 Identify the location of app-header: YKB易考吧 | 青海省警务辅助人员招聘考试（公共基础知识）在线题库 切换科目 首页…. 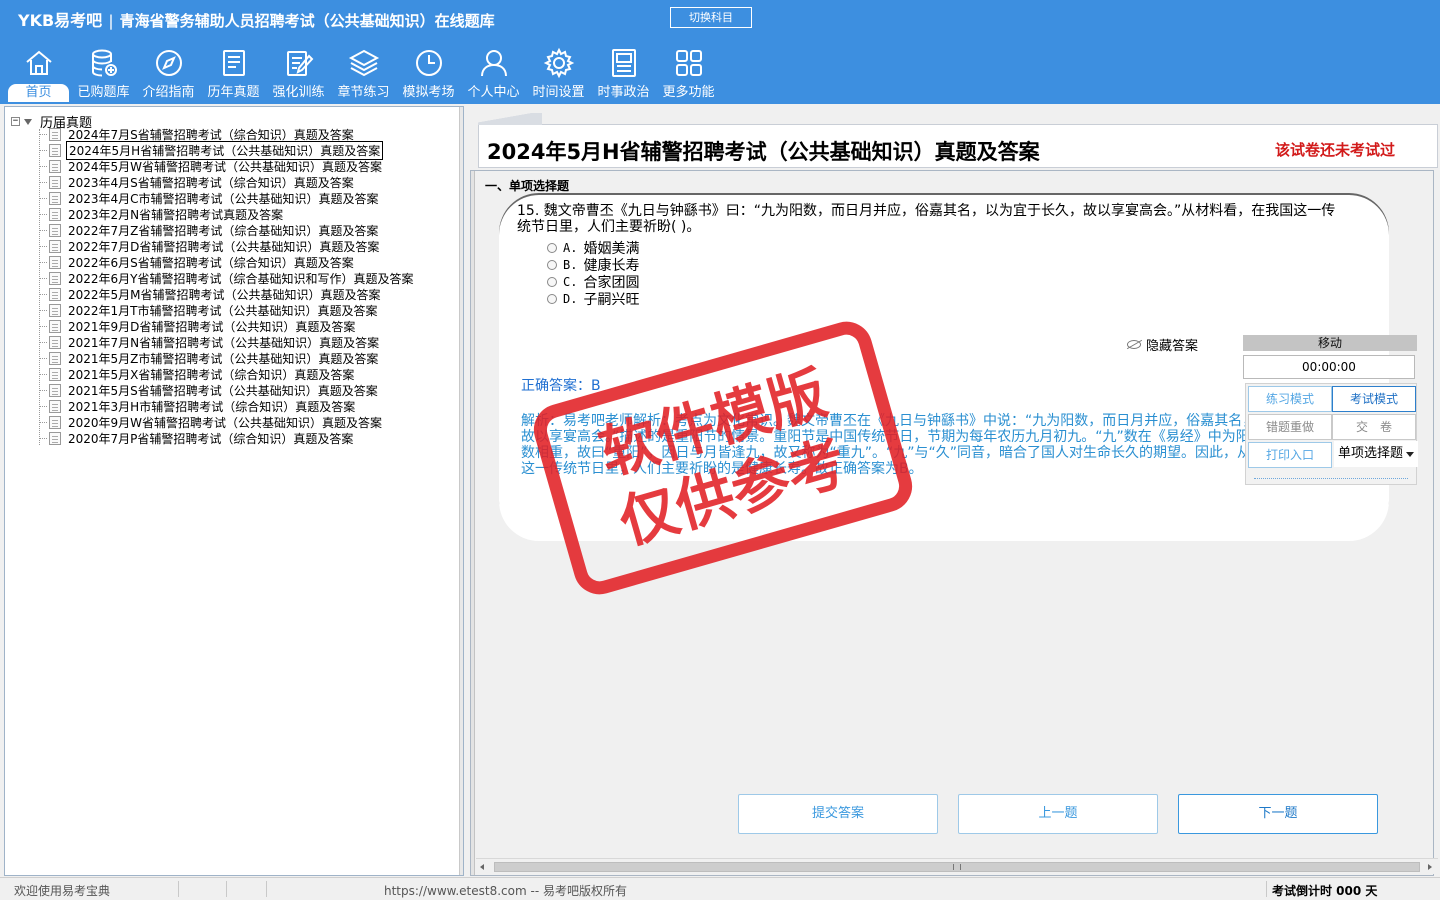
(720, 52).